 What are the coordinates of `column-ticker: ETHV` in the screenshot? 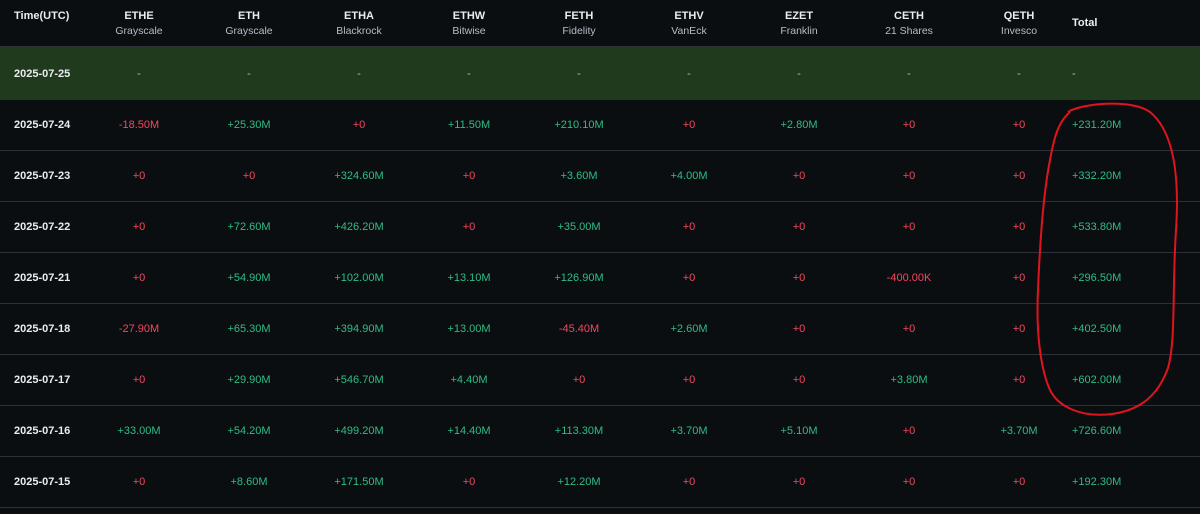 It's located at (689, 15).